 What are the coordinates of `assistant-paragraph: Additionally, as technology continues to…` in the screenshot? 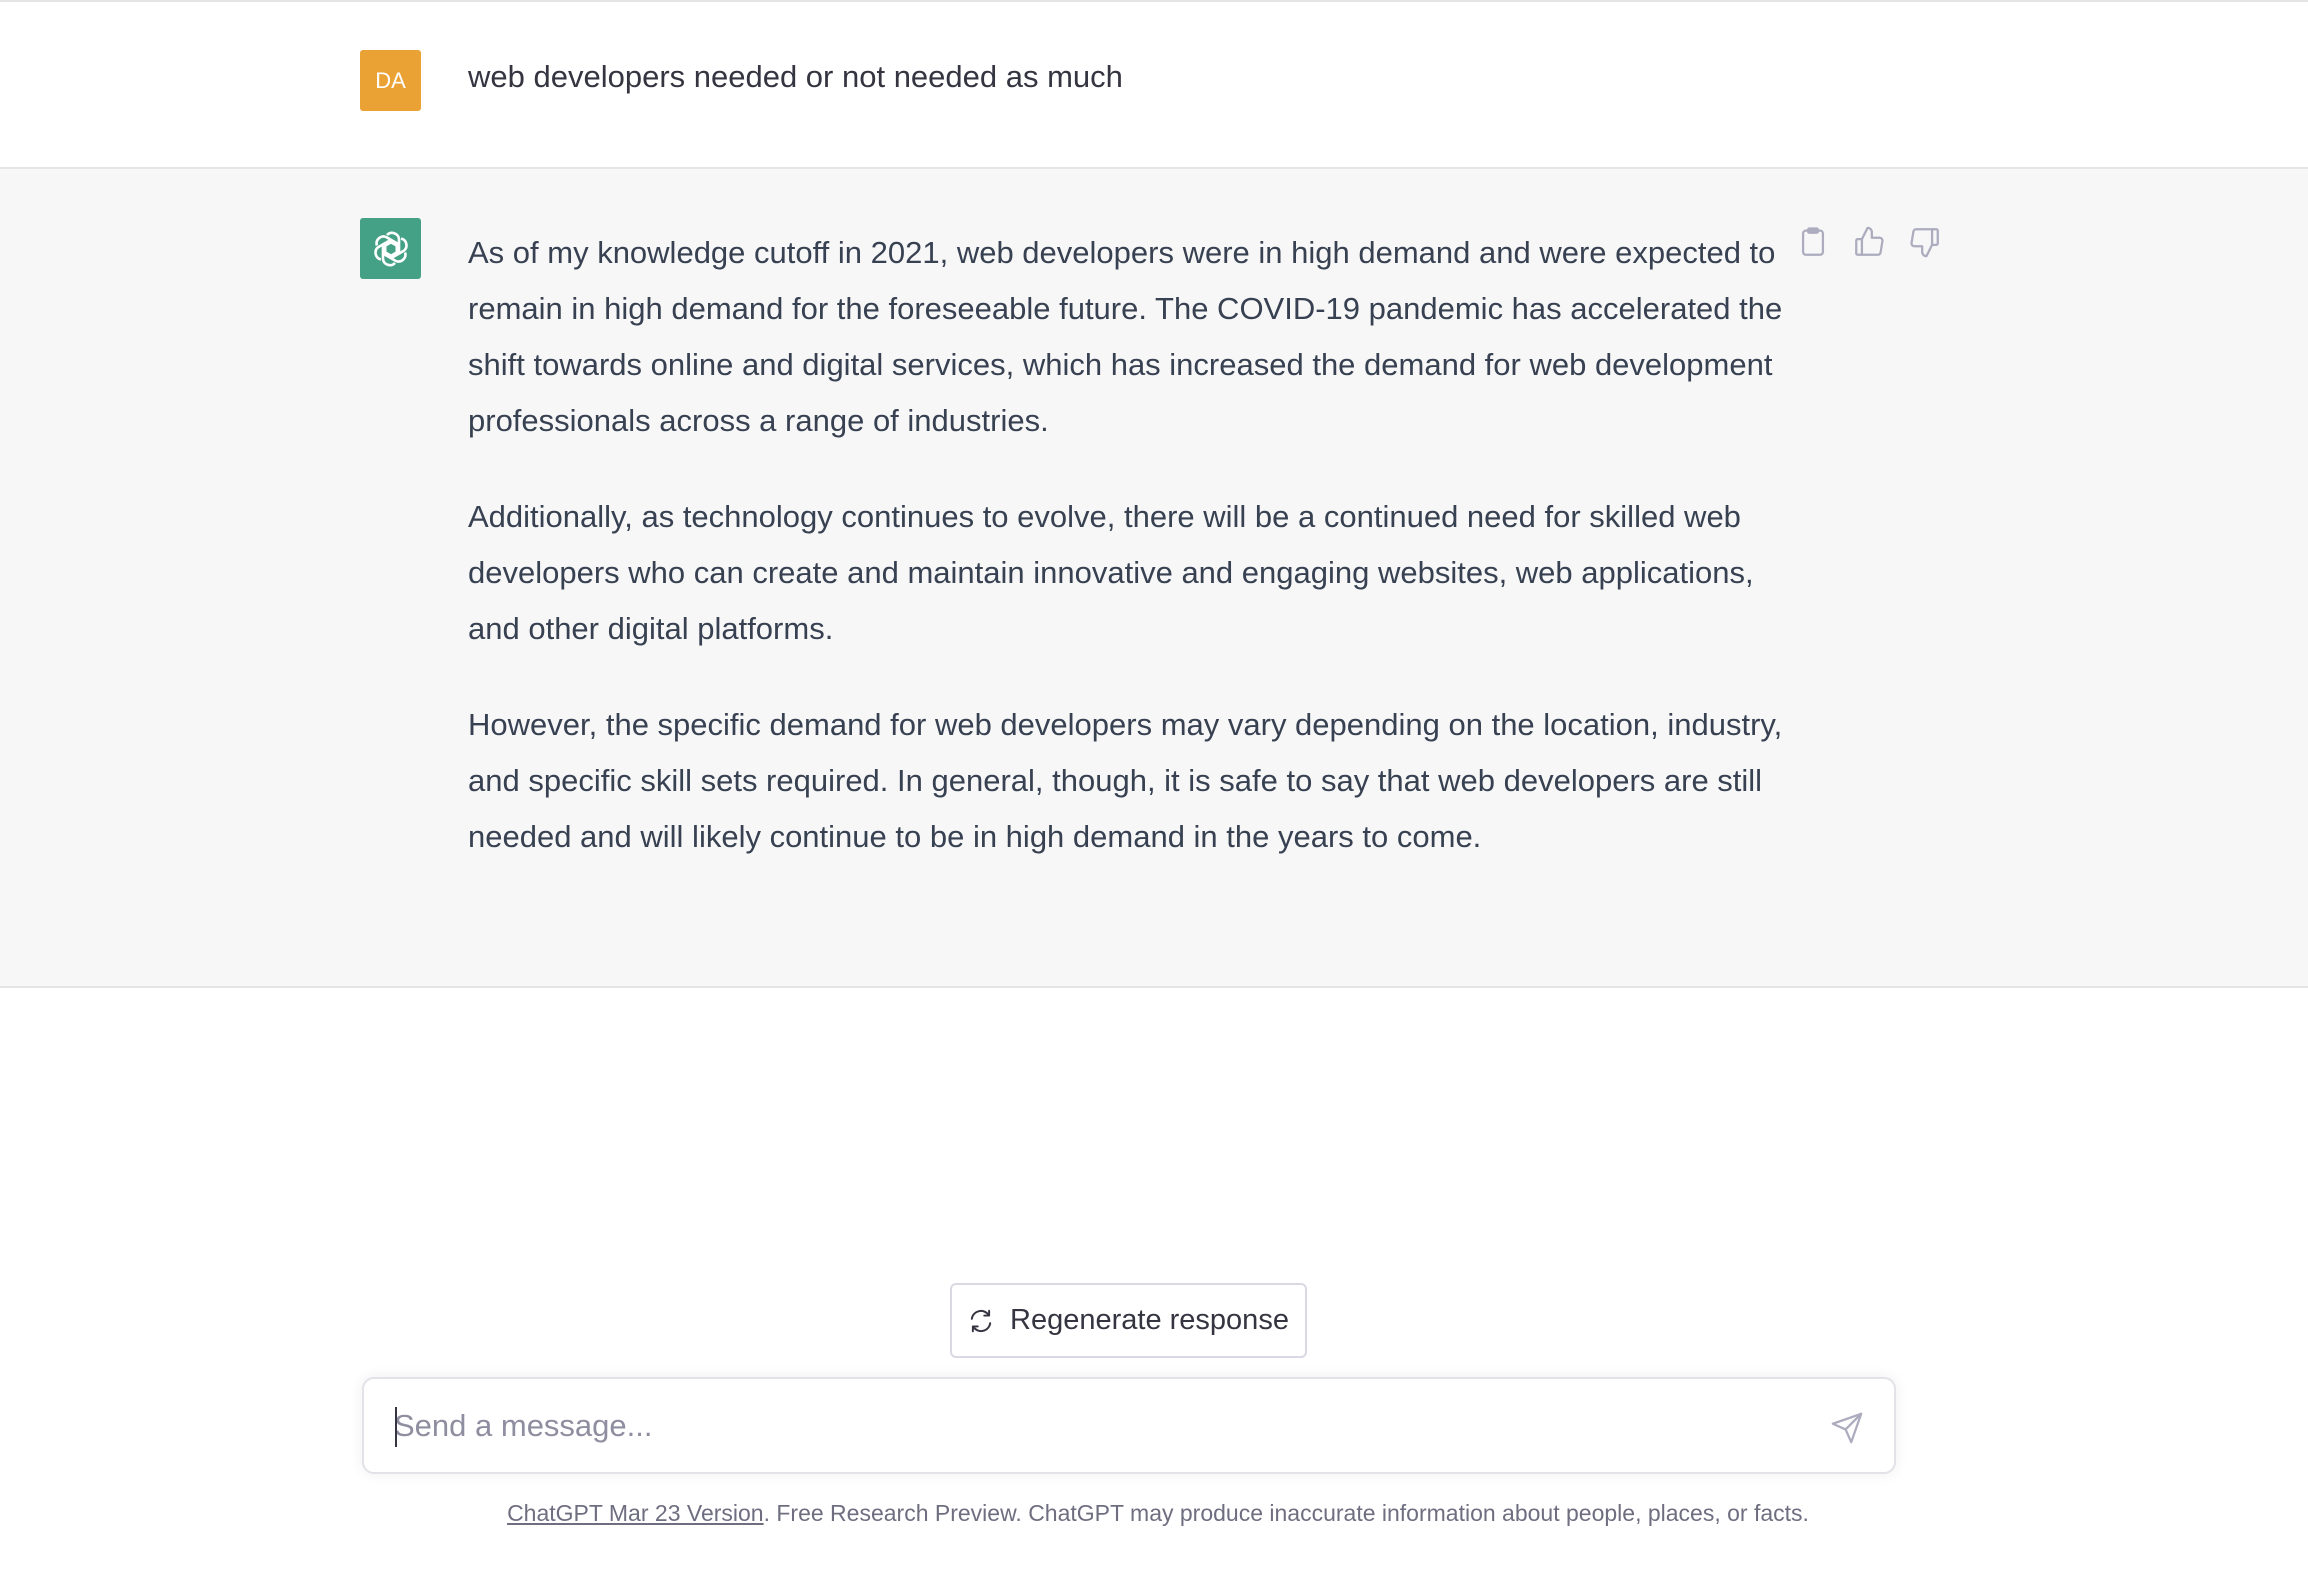 It's located at (1111, 572).